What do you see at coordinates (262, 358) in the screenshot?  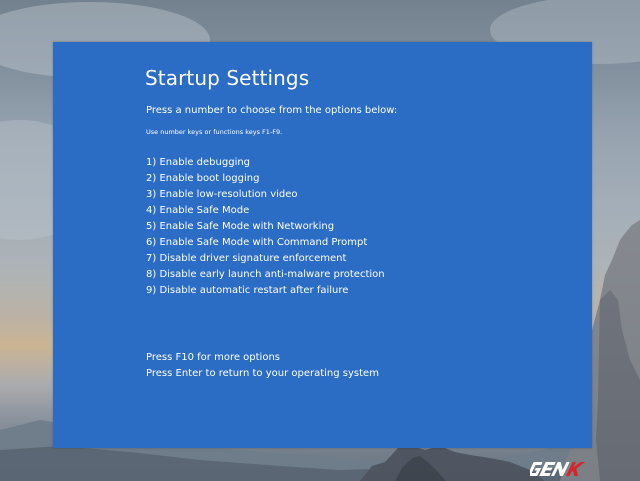 I see `more-options-text: Press F10 for more options` at bounding box center [262, 358].